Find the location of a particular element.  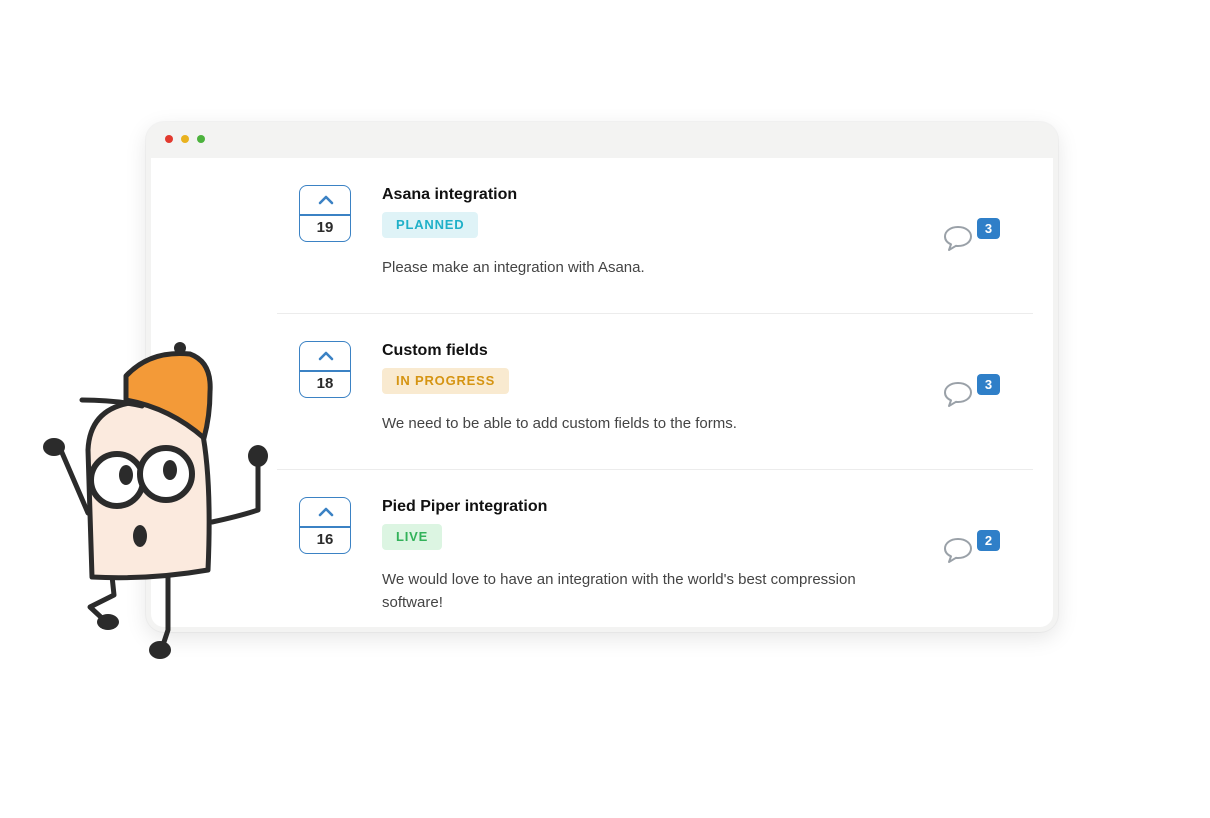

comments-button: 2 is located at coordinates (972, 550).